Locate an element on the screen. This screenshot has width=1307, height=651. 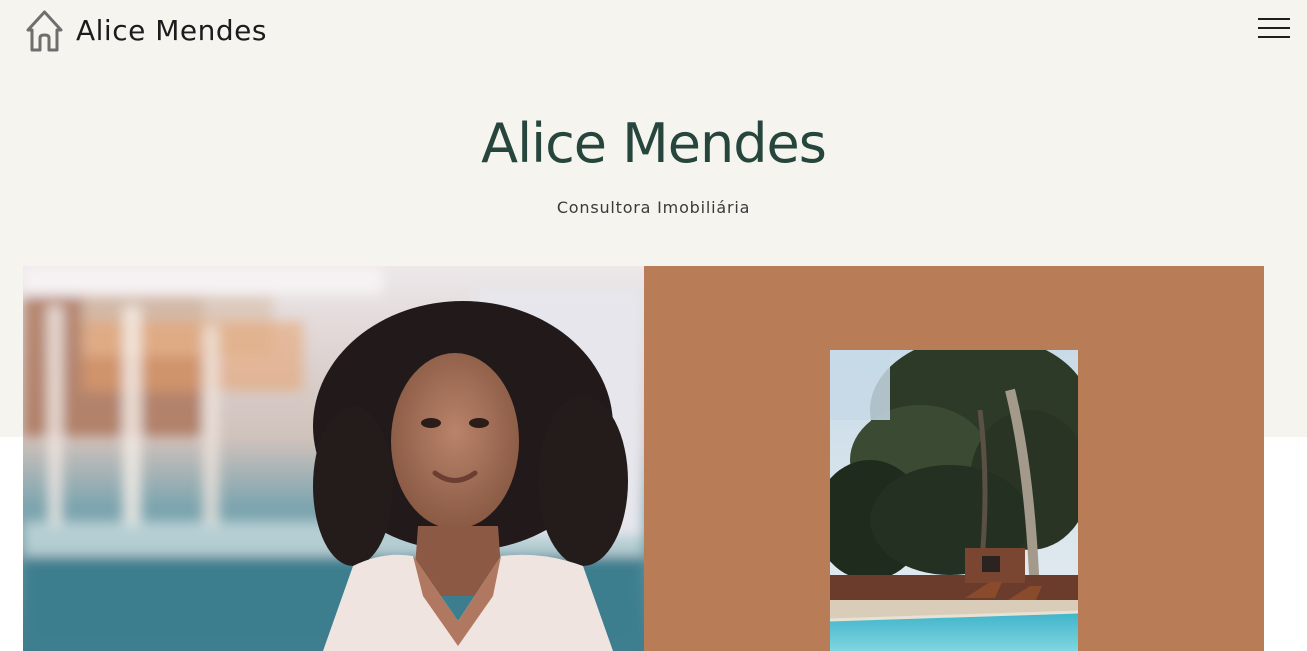
pool-house-photo is located at coordinates (954, 500).